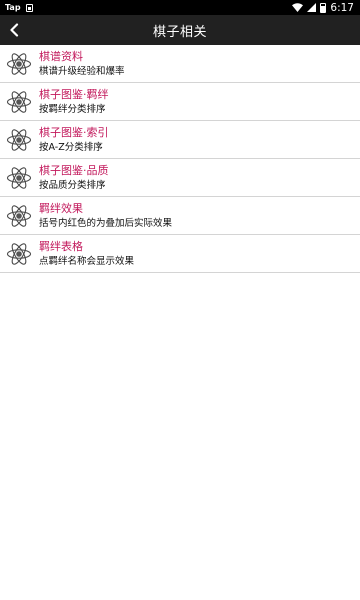 Image resolution: width=360 pixels, height=600 pixels. What do you see at coordinates (180, 102) in the screenshot?
I see `list-item-2: 棋子图鉴·羁绊 按羁绊分类排序` at bounding box center [180, 102].